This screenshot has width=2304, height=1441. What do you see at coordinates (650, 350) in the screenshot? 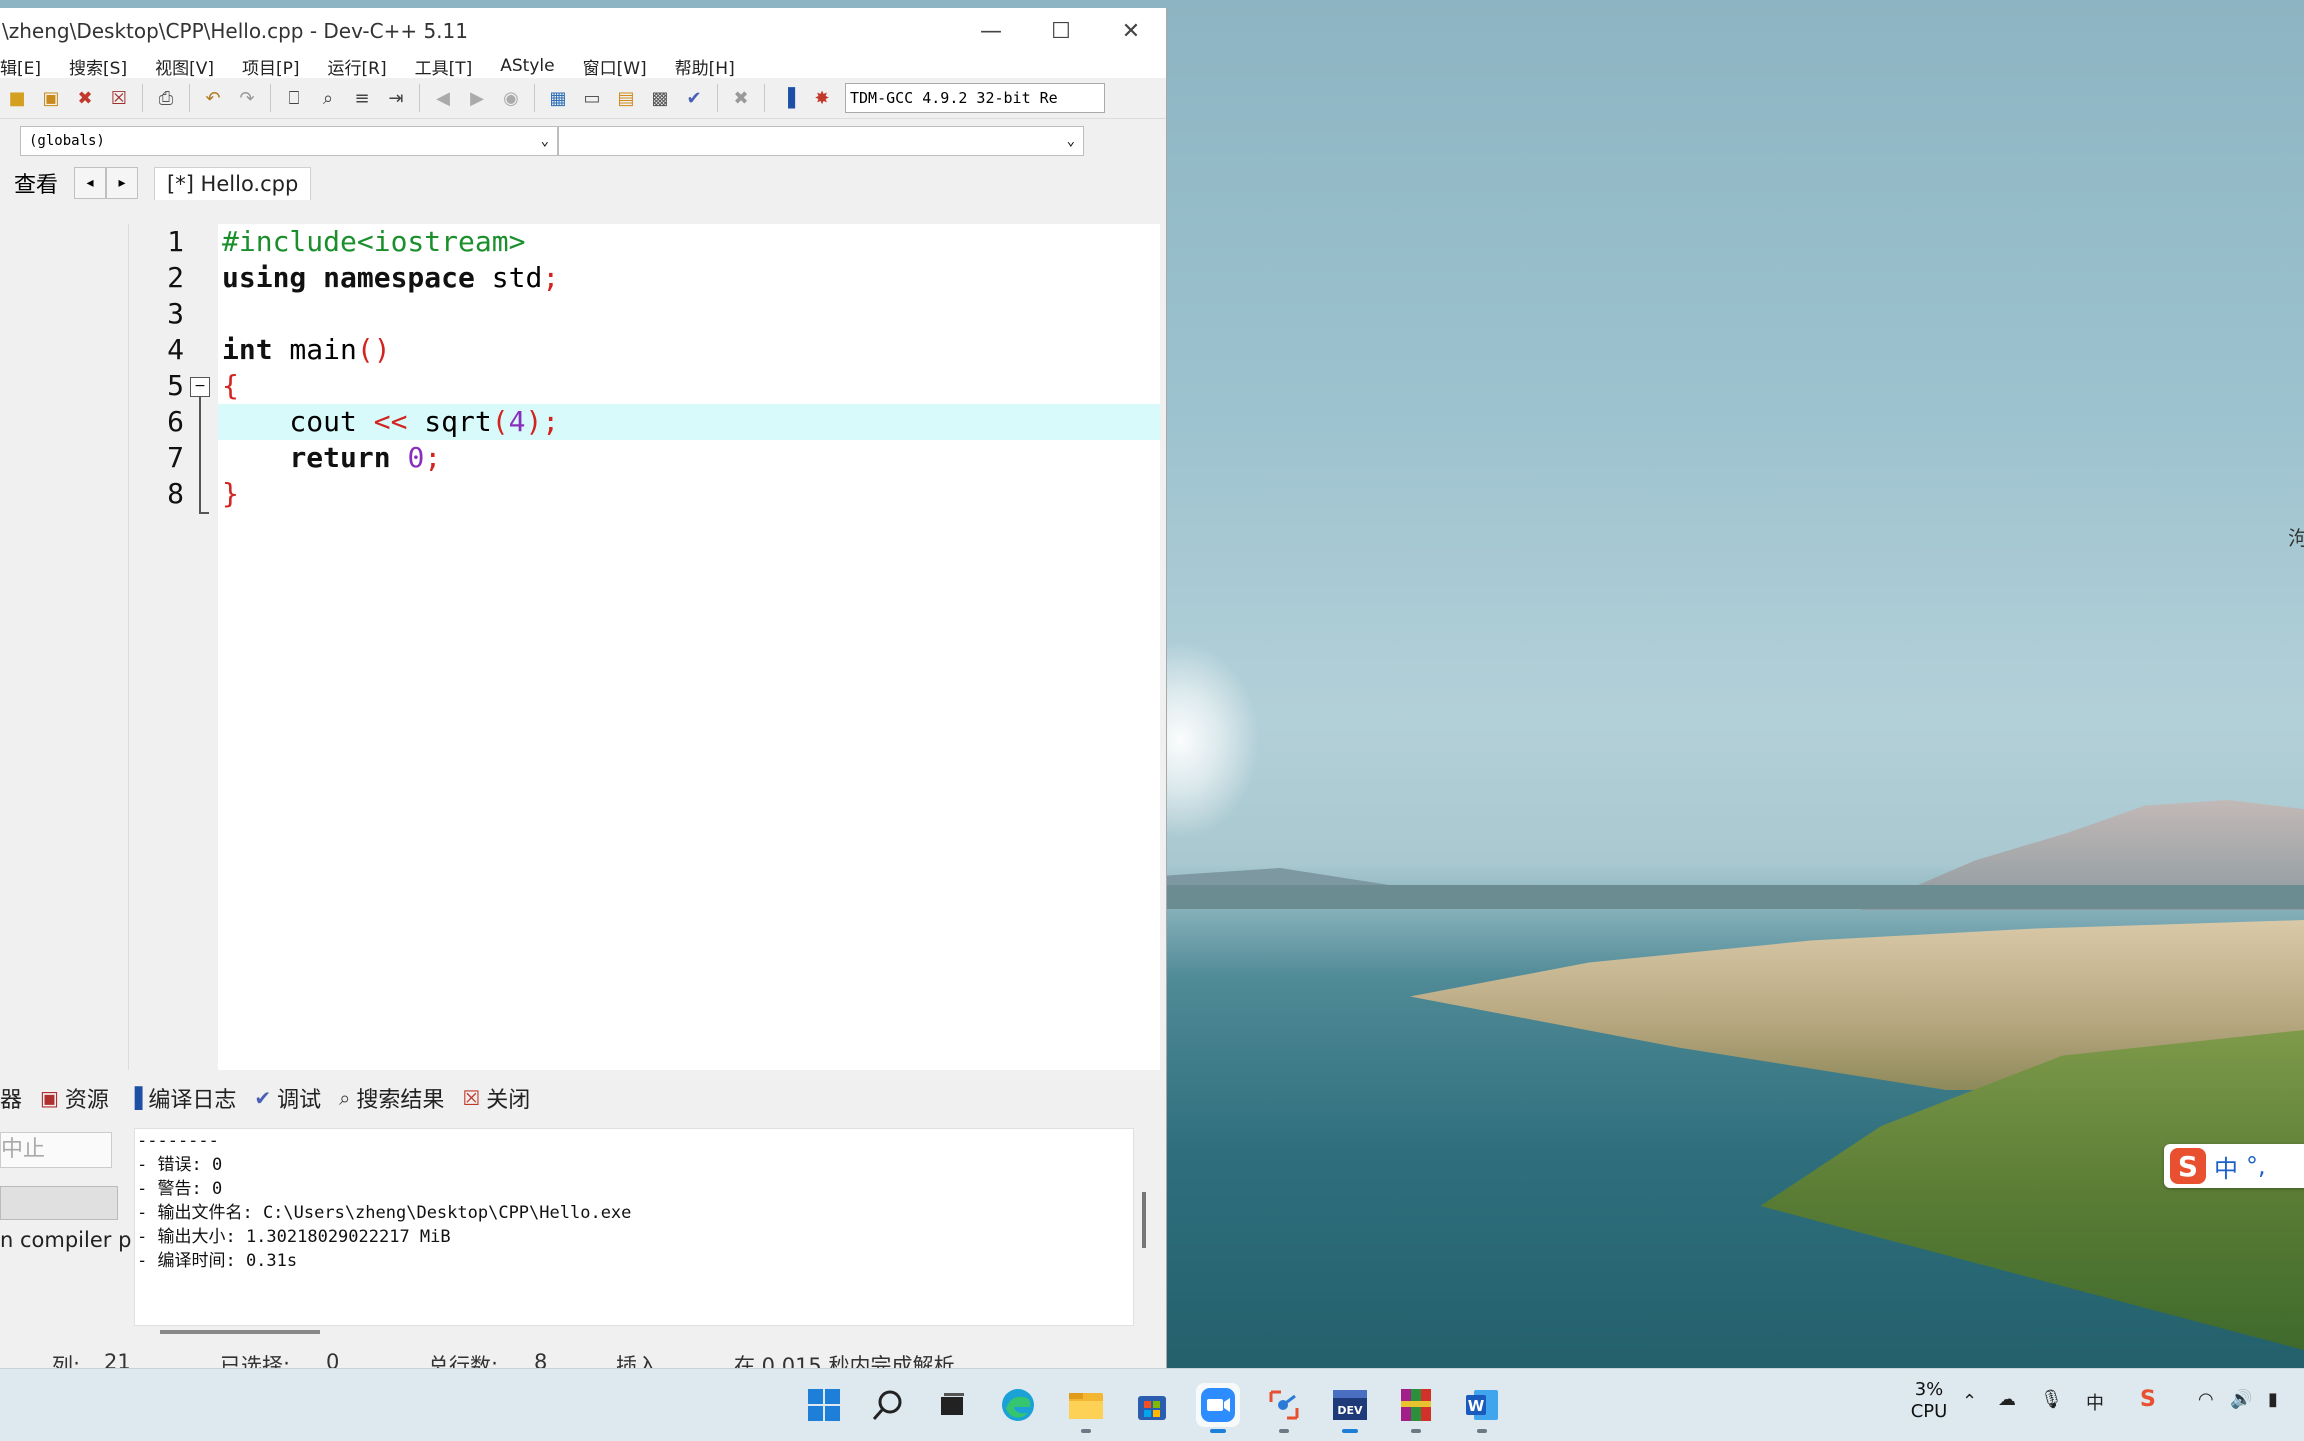
I see `code-line: 4 int main()` at bounding box center [650, 350].